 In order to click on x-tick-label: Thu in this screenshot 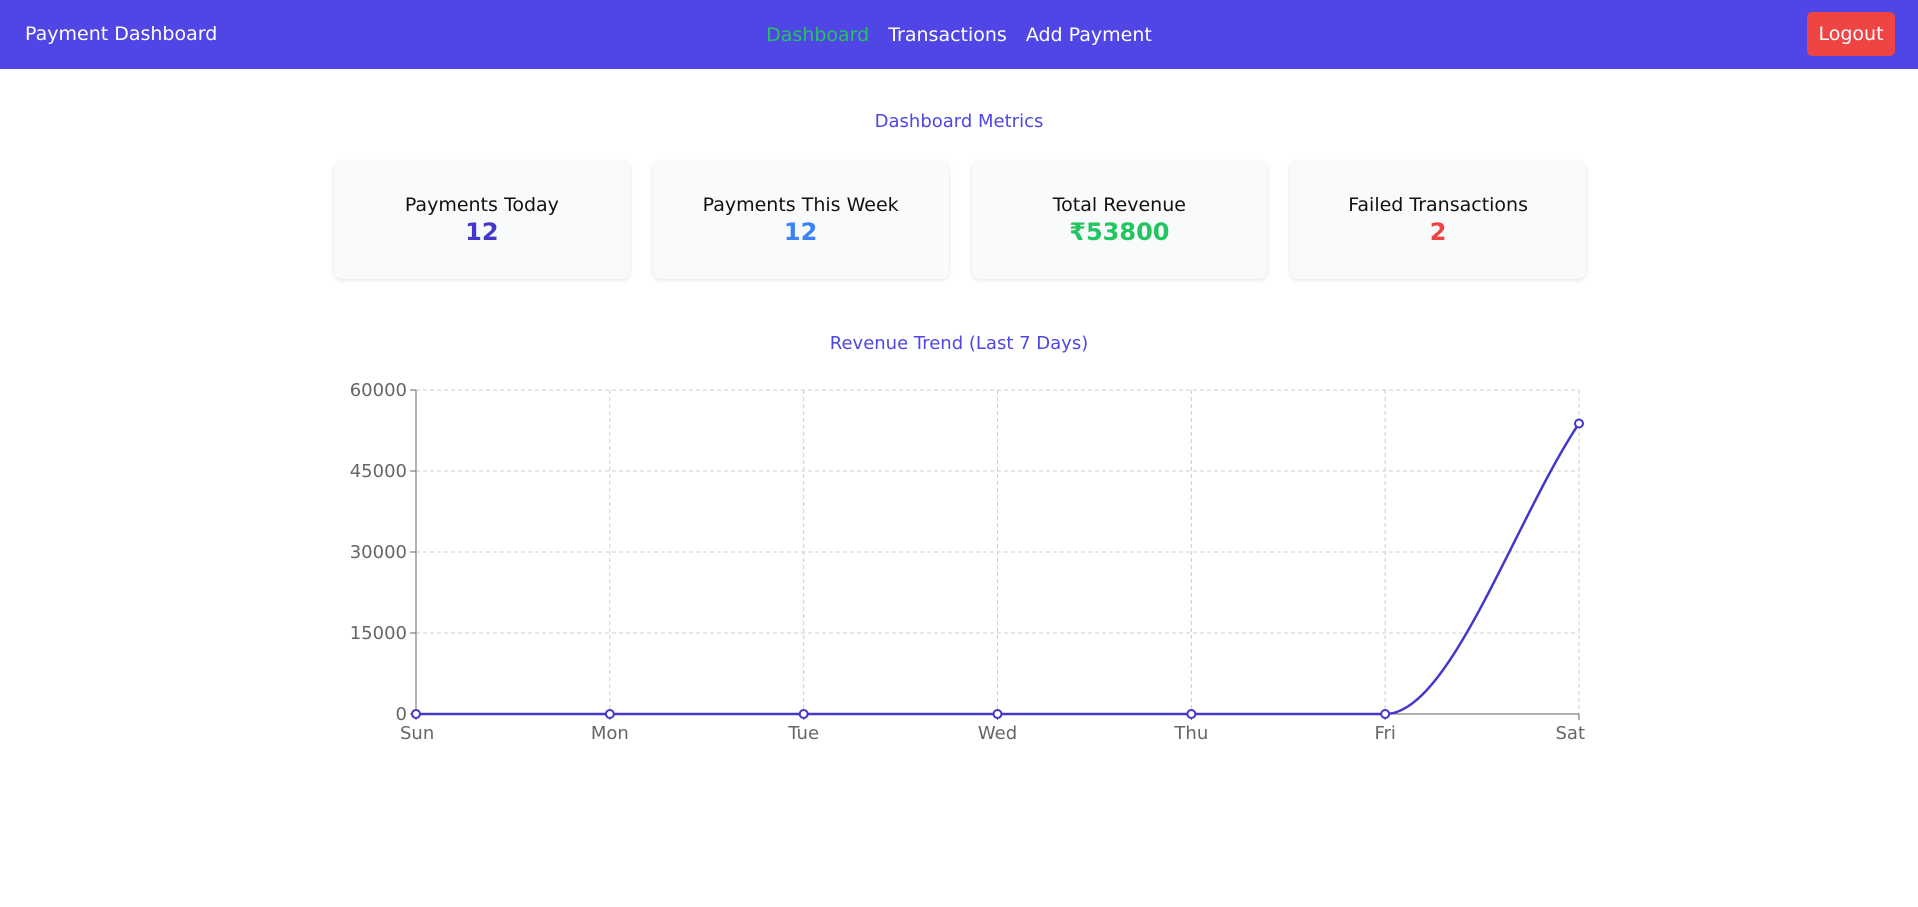, I will do `click(1190, 733)`.